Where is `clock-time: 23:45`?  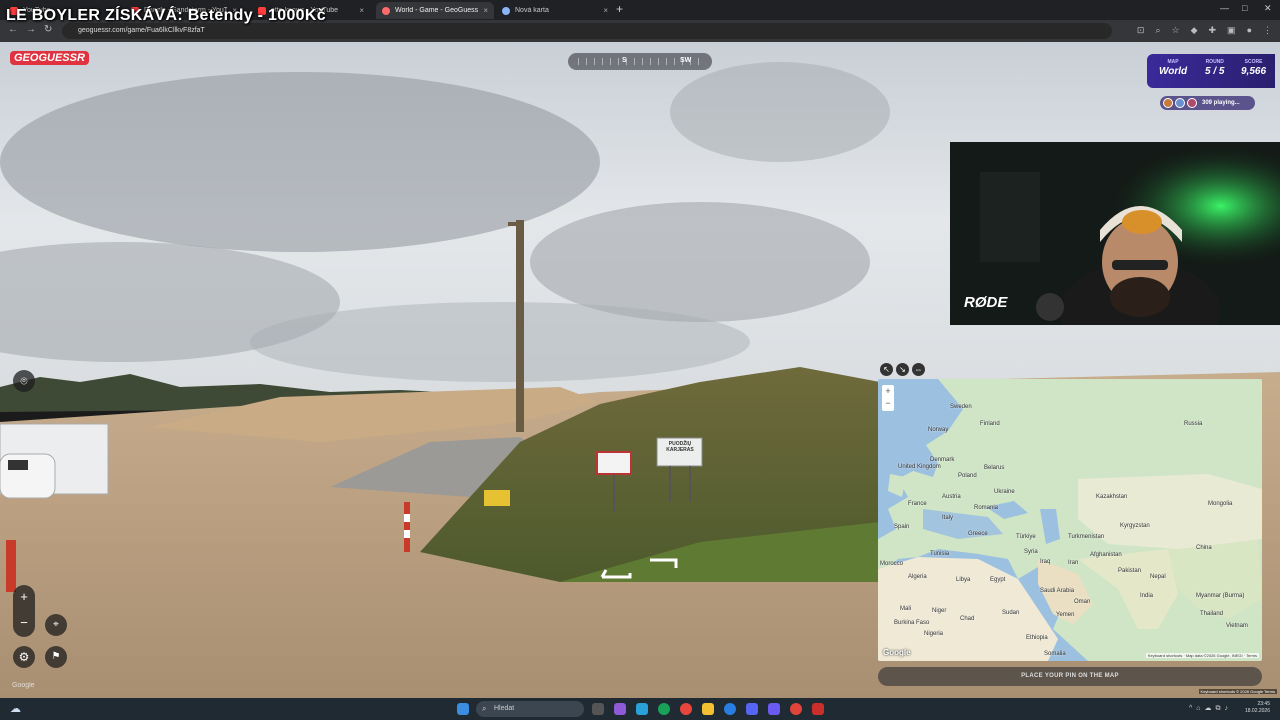 clock-time: 23:45 is located at coordinates (1263, 704).